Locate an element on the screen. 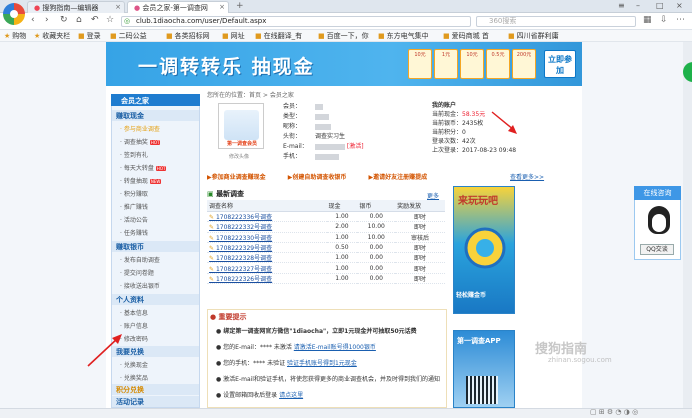 The height and width of the screenshot is (418, 692). sidebar-item-promote: · 推广赚钱 is located at coordinates (134, 207).